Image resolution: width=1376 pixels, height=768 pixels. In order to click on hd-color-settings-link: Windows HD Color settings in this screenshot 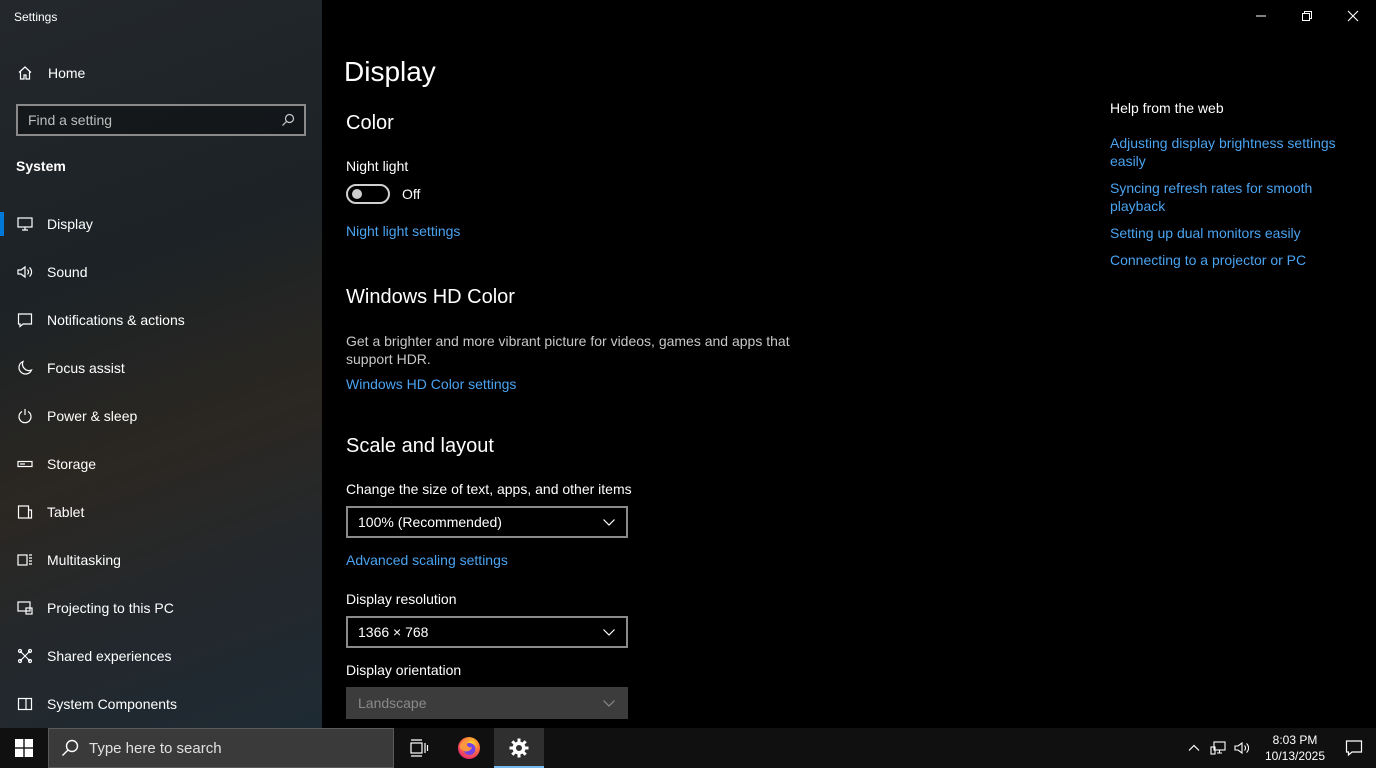, I will do `click(431, 384)`.